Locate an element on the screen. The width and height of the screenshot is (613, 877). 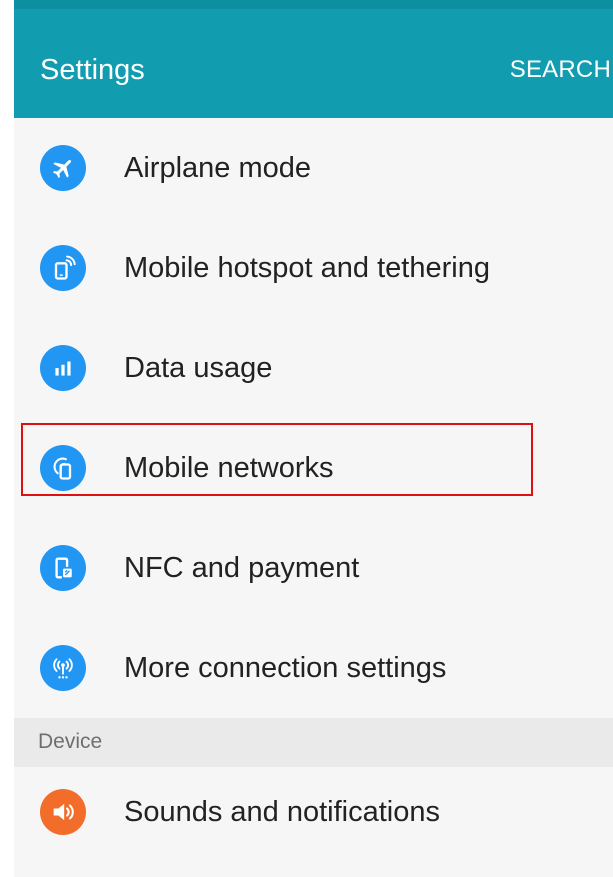
settings-item-sounds-notifications: Sounds and notifications is located at coordinates (313, 817).